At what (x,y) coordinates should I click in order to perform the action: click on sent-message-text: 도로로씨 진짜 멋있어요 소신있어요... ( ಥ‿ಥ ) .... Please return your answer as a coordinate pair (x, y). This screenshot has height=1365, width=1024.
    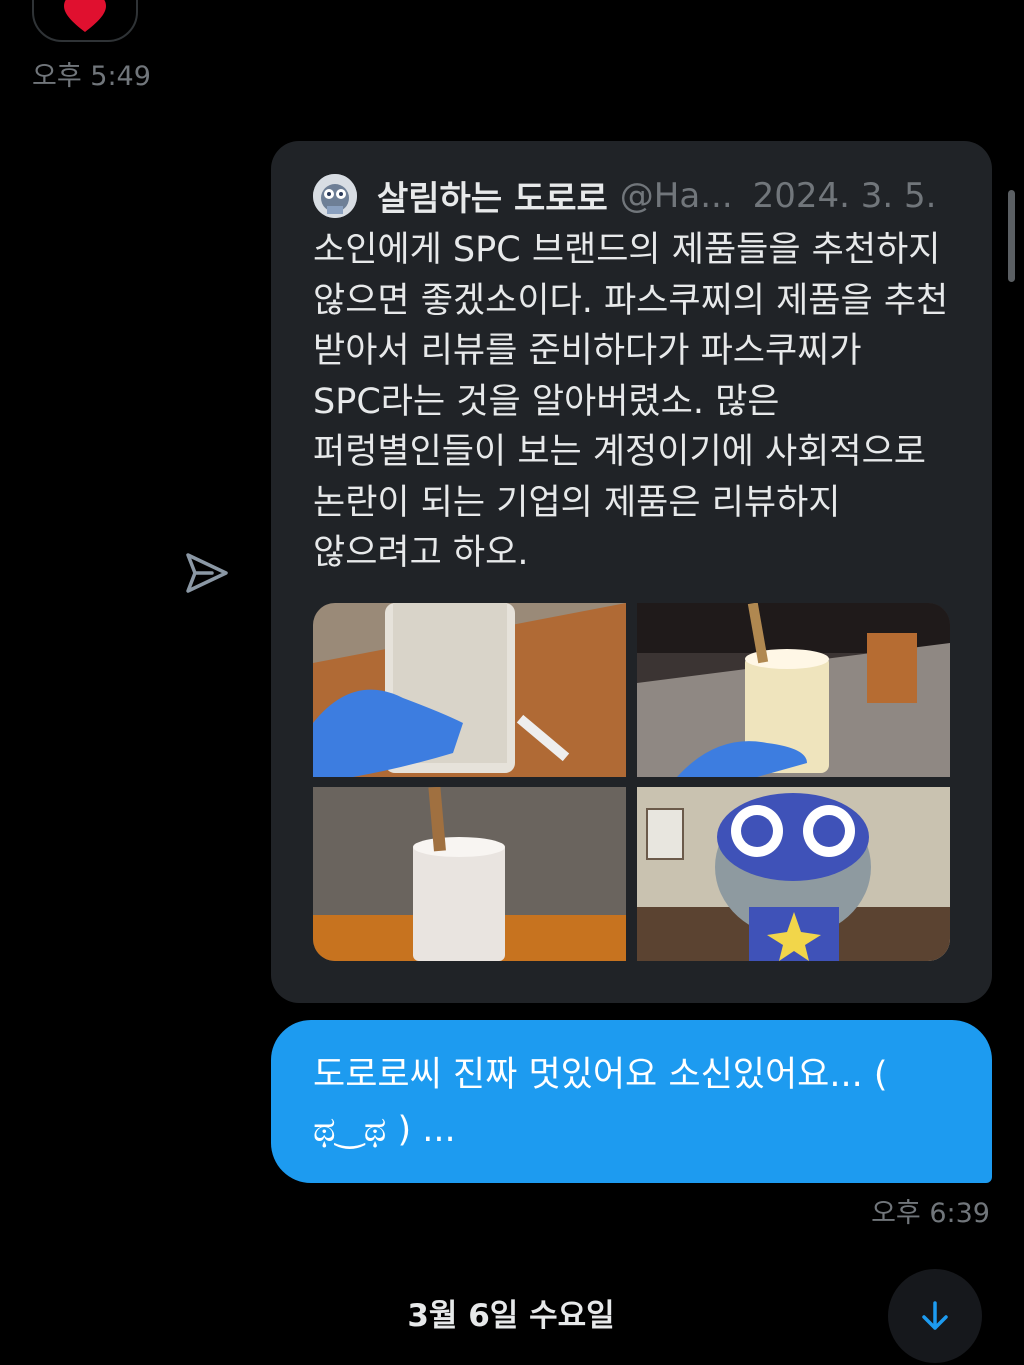
    Looking at the image, I should click on (600, 1102).